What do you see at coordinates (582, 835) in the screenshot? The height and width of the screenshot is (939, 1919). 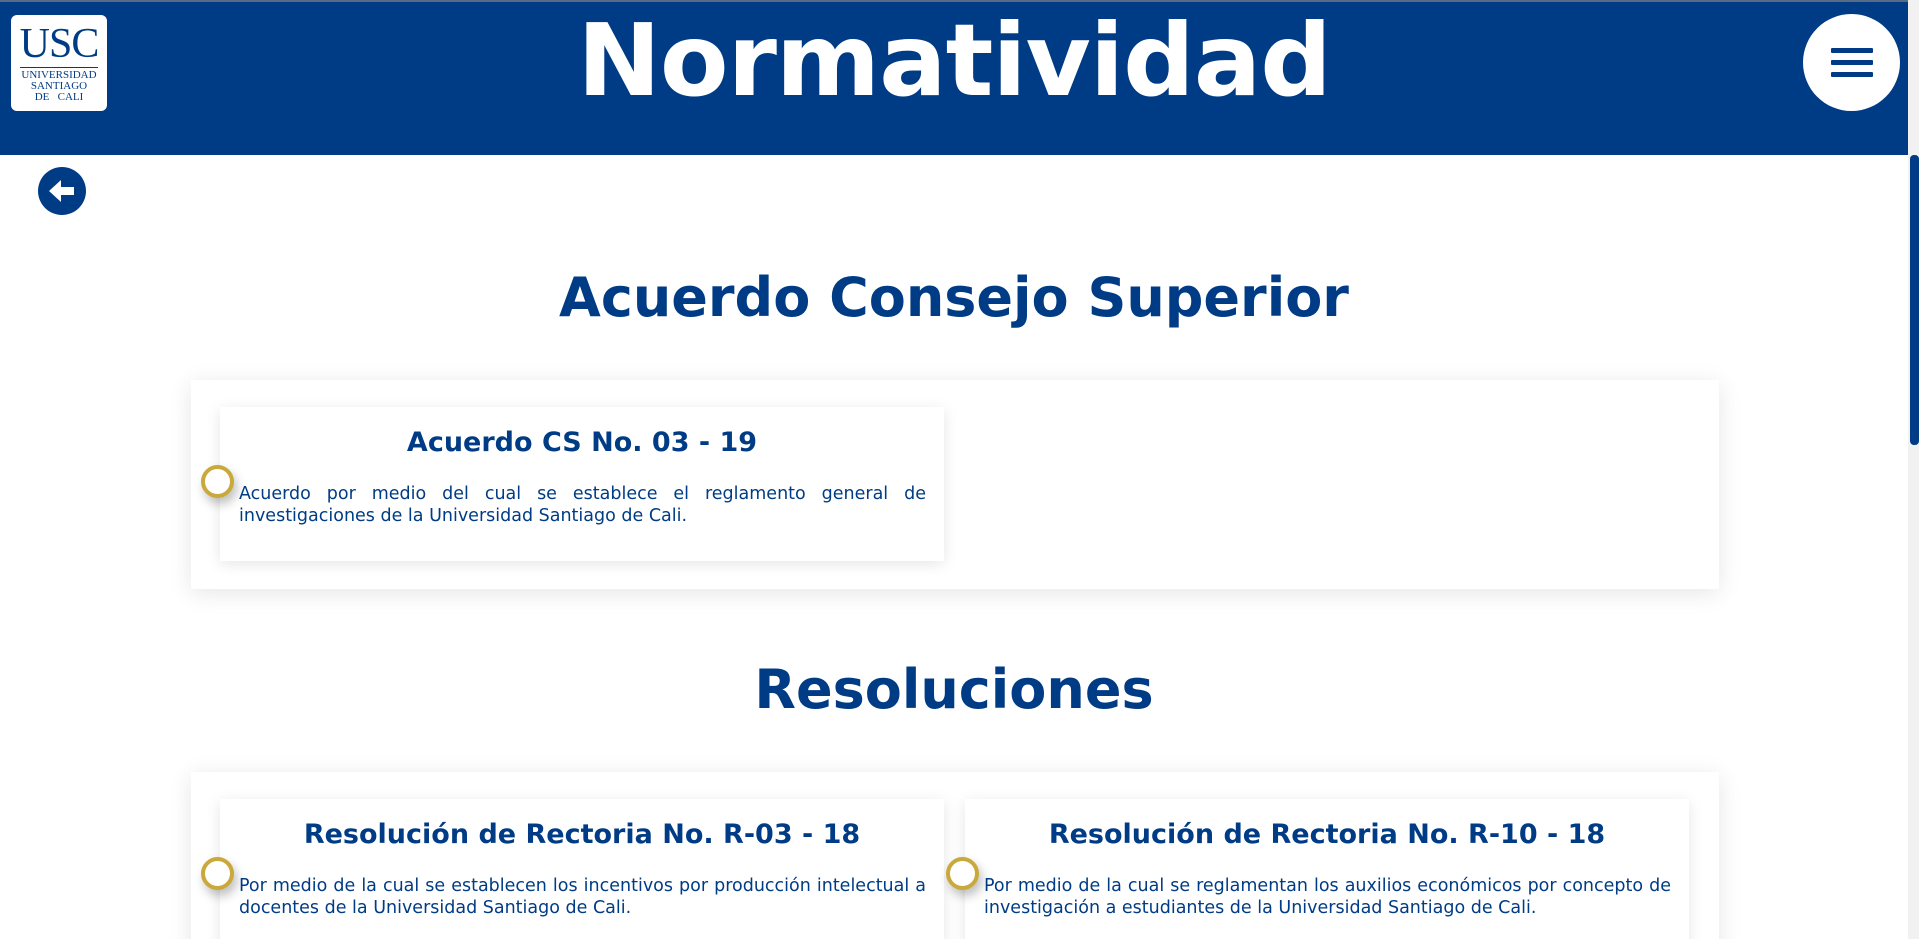 I see `card-title: Resolución de Rectoria No. R-03 - 18` at bounding box center [582, 835].